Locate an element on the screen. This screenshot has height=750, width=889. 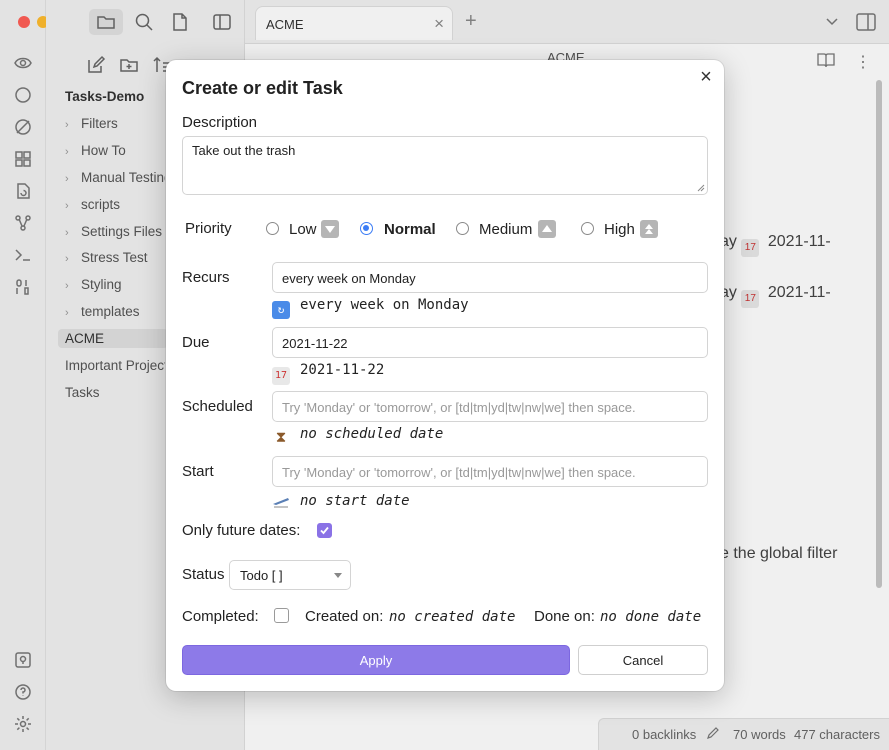
status-select-value: Todo [ ] is located at coordinates (261, 575).